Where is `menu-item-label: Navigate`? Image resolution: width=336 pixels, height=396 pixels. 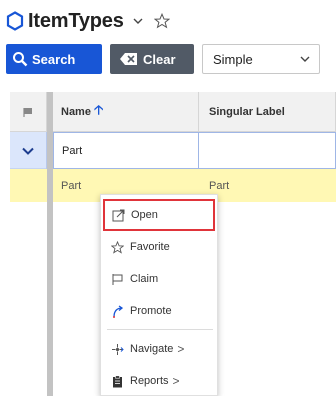 menu-item-label: Navigate is located at coordinates (152, 349).